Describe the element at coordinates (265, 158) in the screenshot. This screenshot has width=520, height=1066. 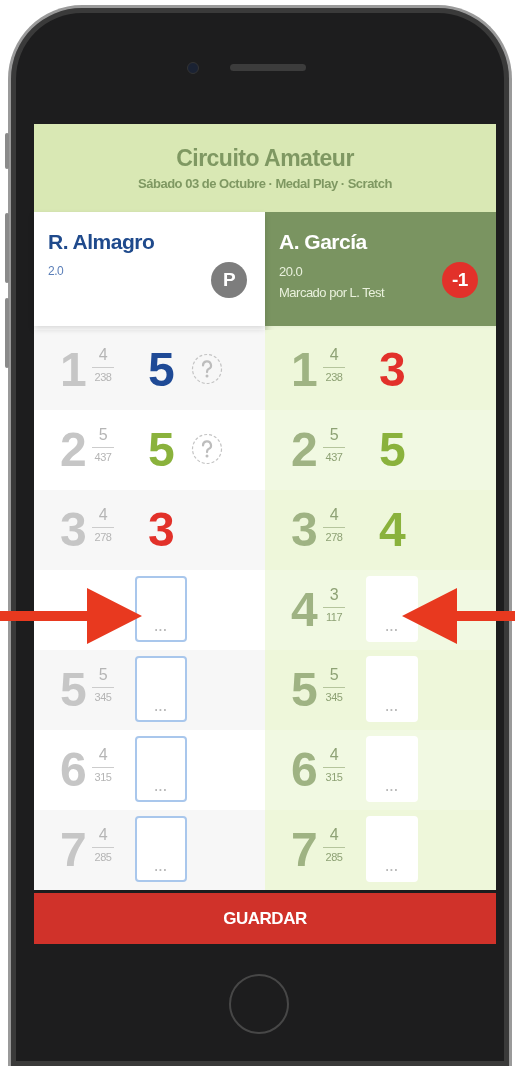
I see `tournament-title: Circuito Amateur` at that location.